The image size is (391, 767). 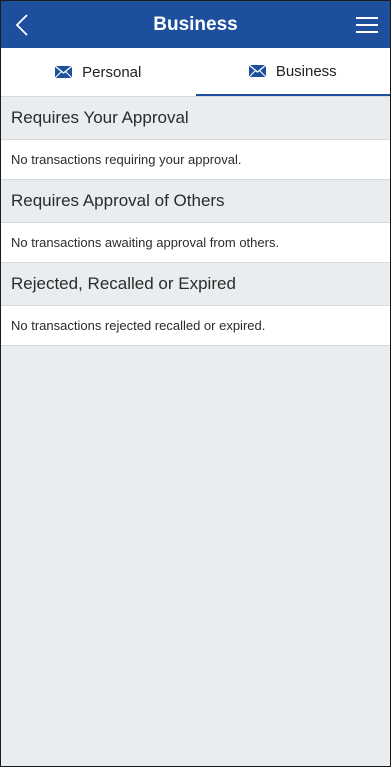 I want to click on tab-personal: Personal, so click(x=98, y=72).